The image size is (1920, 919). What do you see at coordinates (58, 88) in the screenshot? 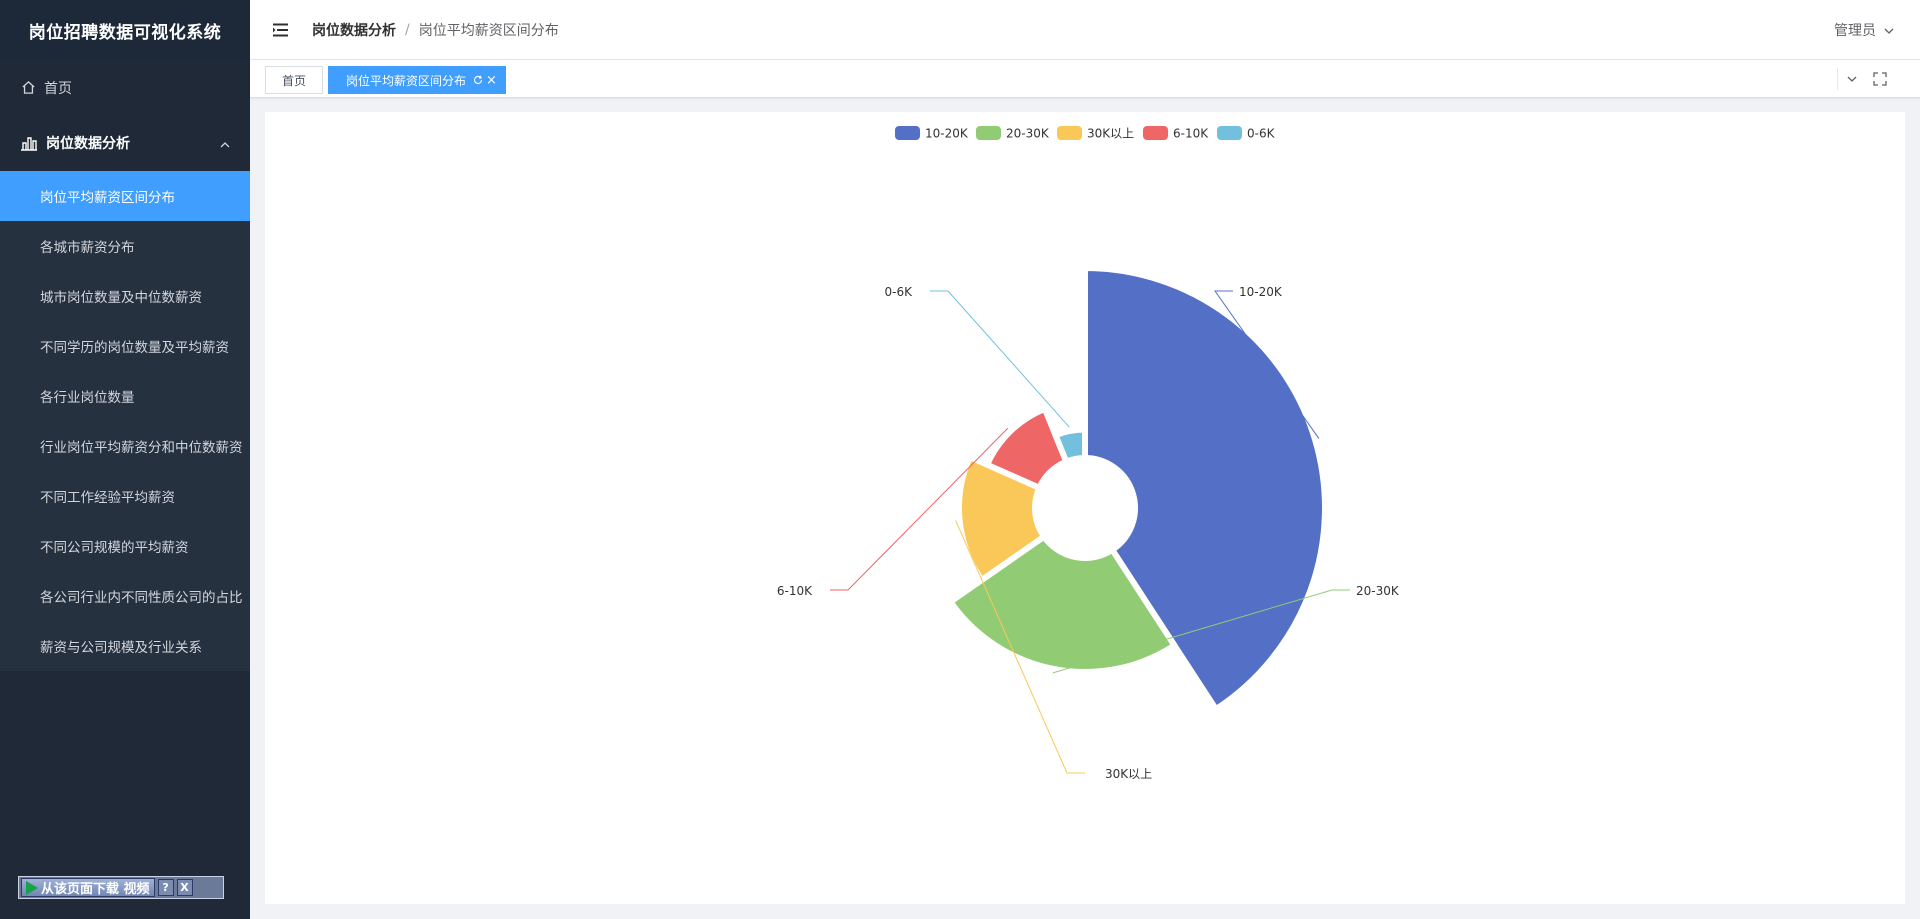
I see `sidebar-item-label: 首页` at bounding box center [58, 88].